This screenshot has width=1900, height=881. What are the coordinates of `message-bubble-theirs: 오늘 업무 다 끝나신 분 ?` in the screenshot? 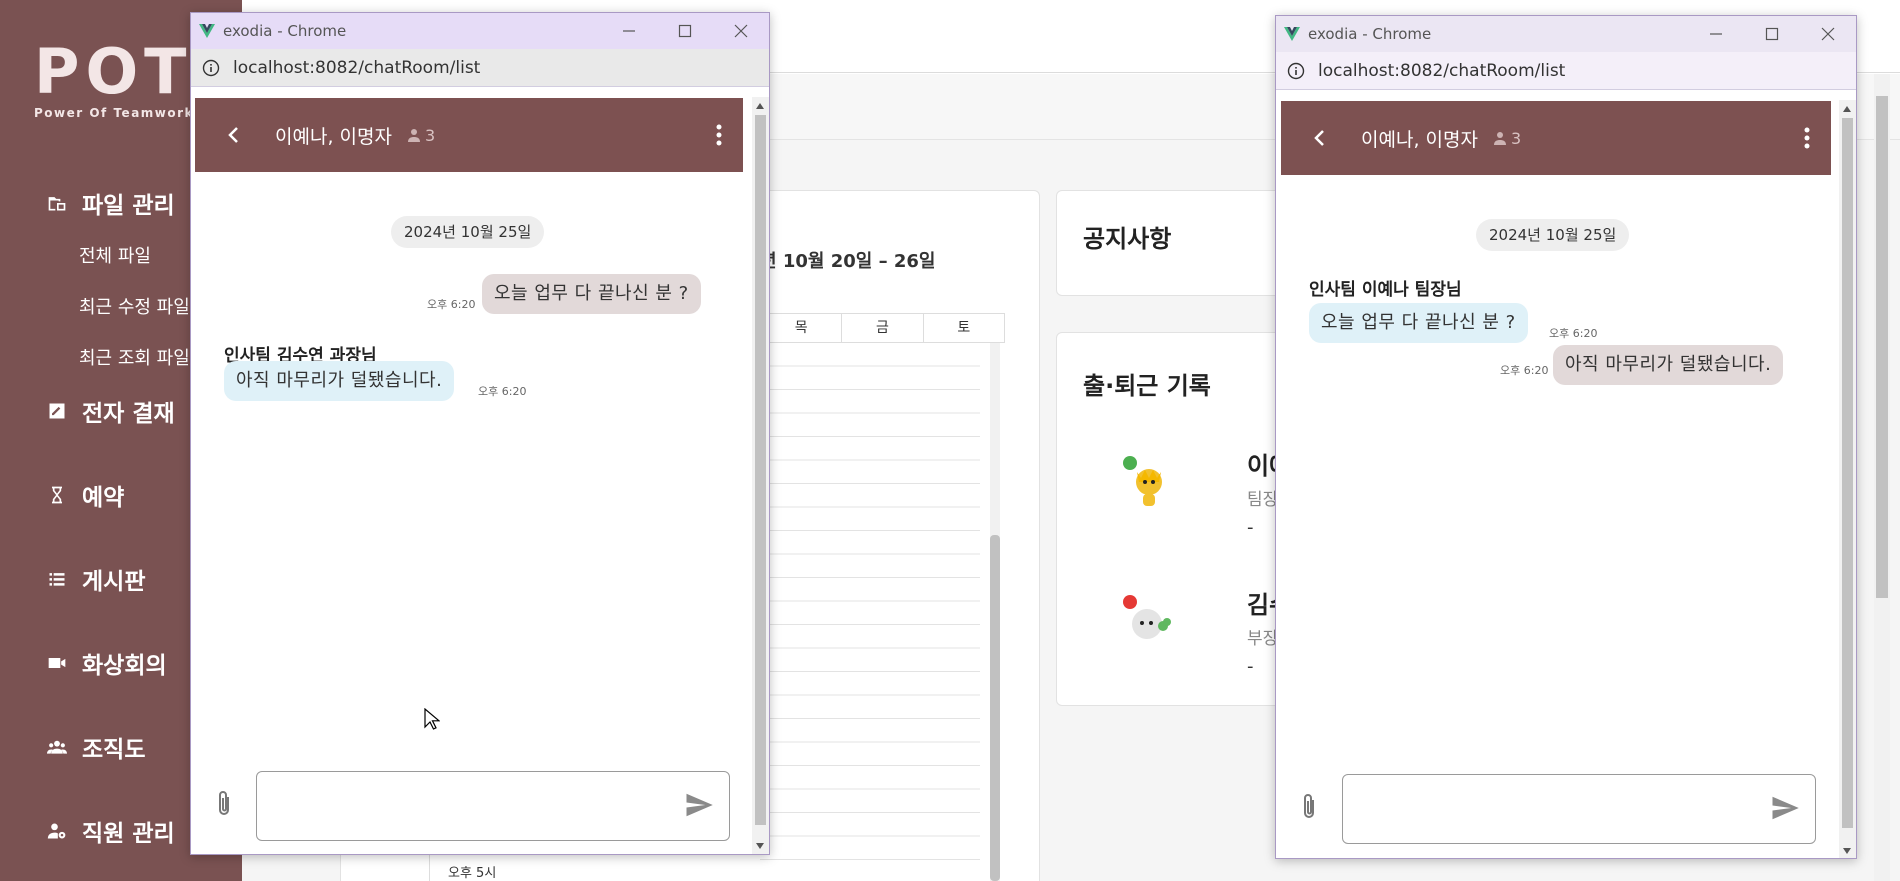 It's located at (1418, 323).